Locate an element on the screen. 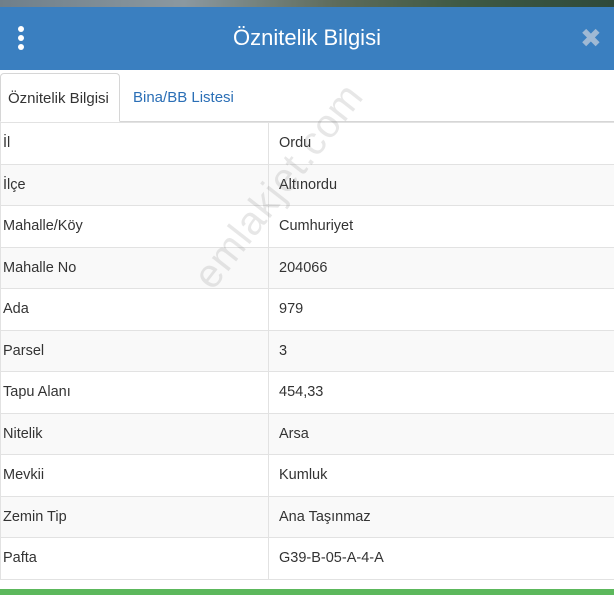 This screenshot has height=595, width=614. table-row: Mahalle No 204066 is located at coordinates (307, 267).